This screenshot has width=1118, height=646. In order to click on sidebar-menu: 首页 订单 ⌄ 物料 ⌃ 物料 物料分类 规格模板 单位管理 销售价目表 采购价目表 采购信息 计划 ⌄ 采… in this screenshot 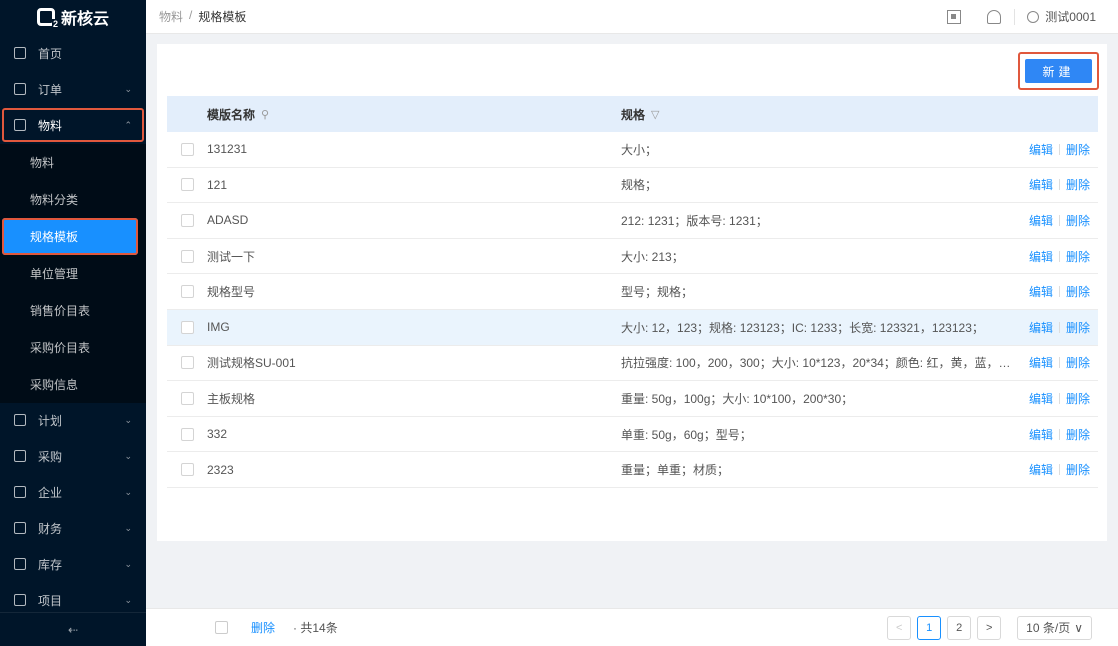, I will do `click(73, 327)`.